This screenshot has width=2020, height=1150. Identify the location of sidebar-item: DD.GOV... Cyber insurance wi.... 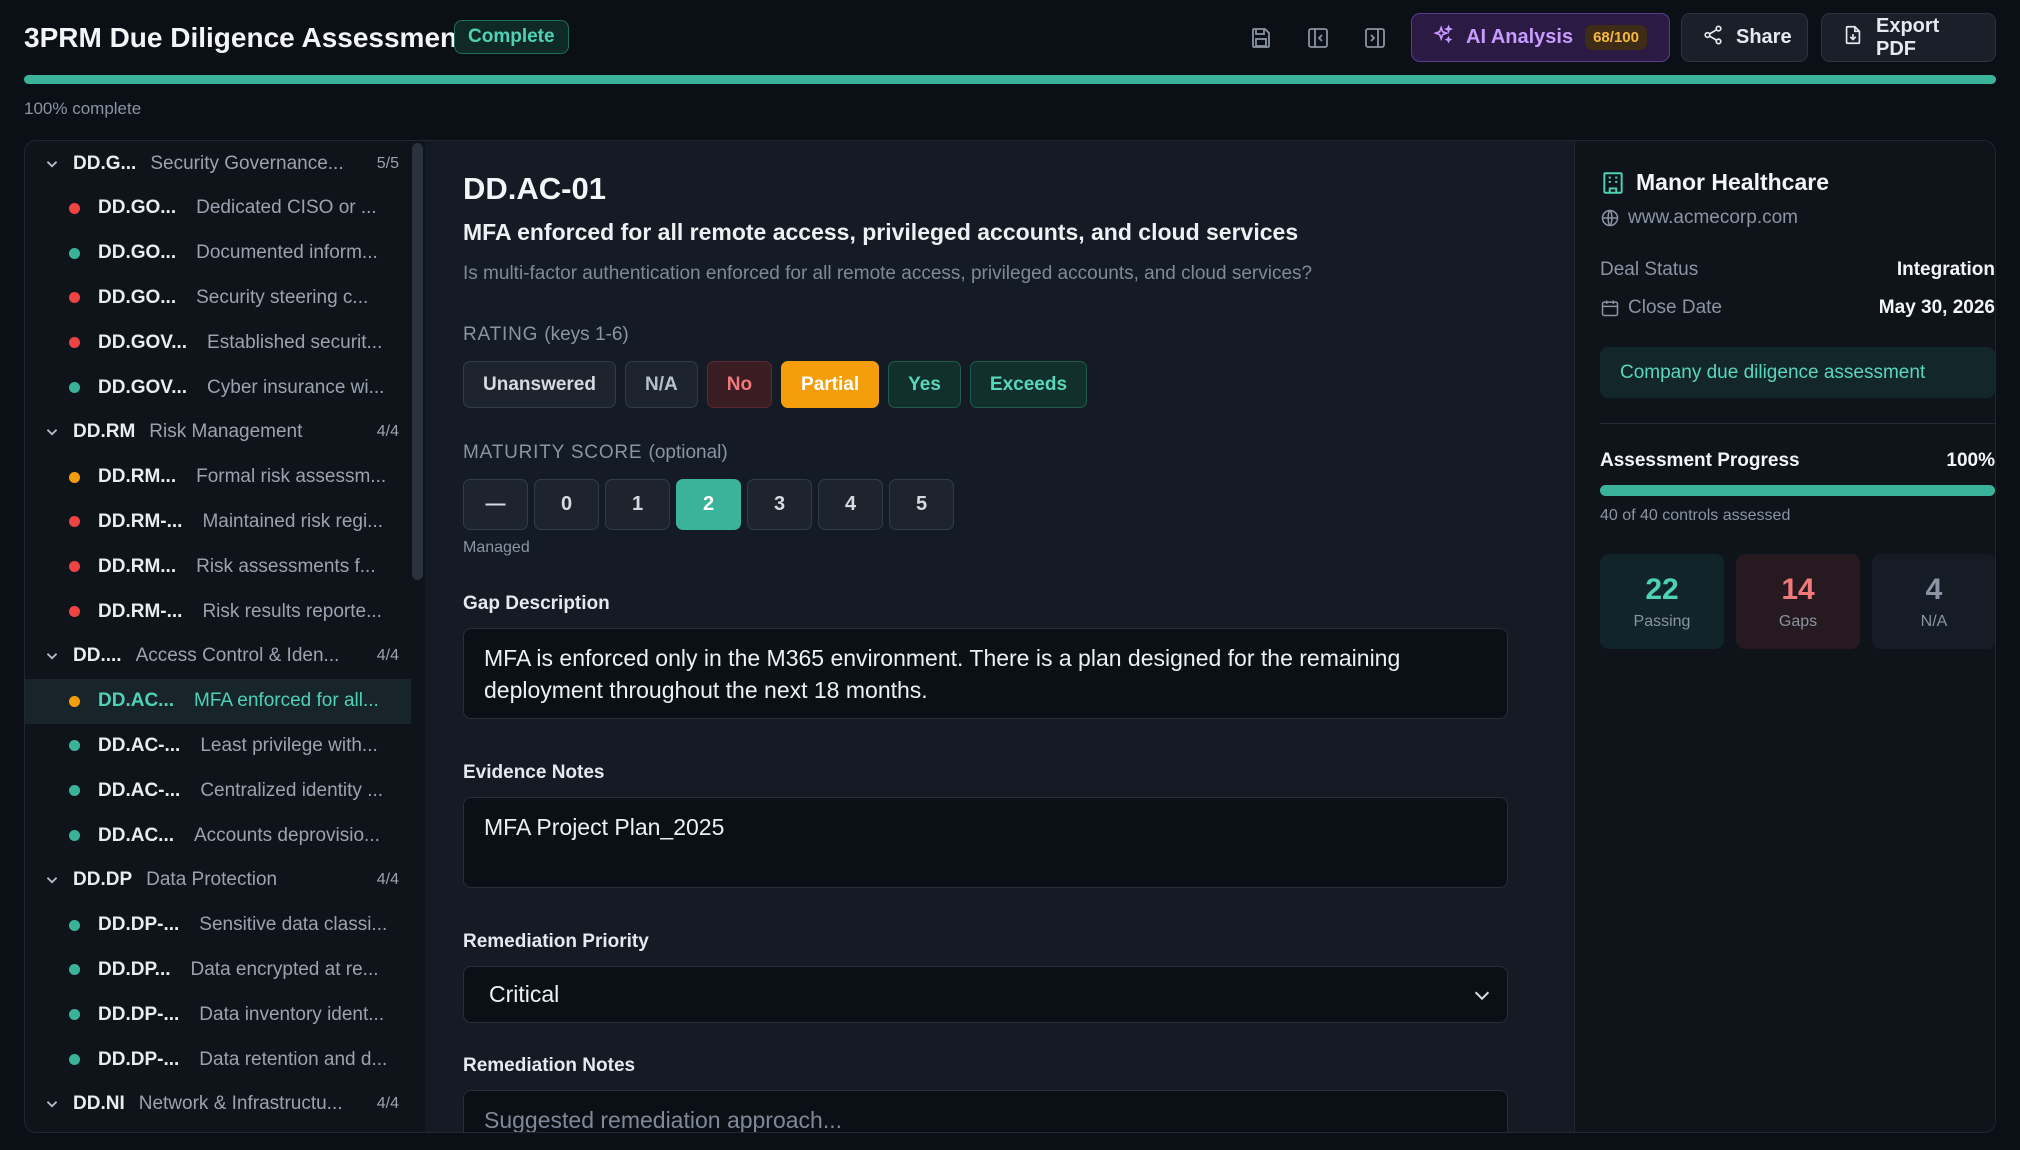
(218, 387).